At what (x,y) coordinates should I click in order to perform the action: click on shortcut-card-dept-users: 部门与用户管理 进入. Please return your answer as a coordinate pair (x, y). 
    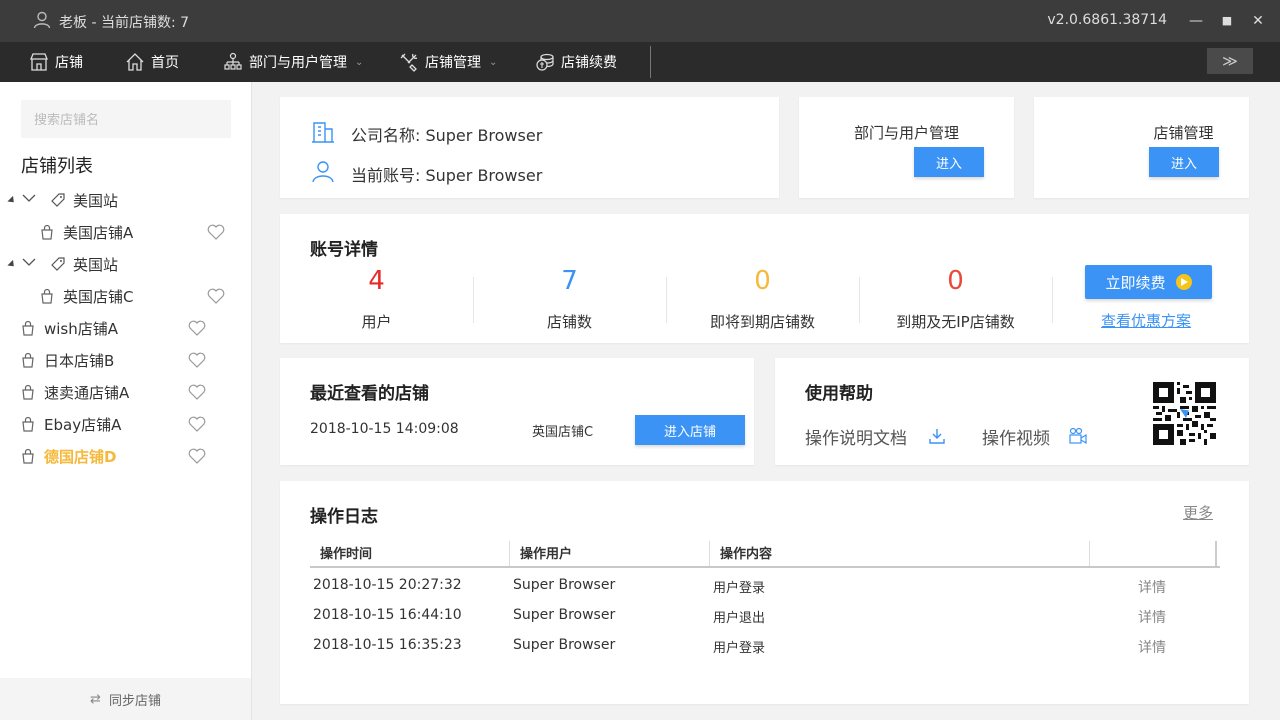
    Looking at the image, I should click on (906, 147).